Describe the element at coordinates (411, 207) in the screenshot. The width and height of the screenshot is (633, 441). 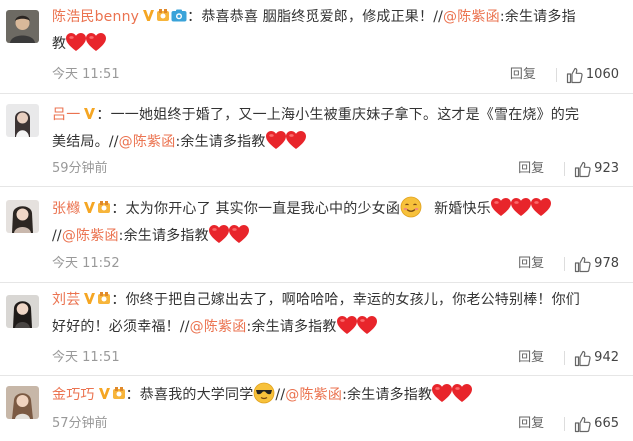
I see `smiling-emoji` at that location.